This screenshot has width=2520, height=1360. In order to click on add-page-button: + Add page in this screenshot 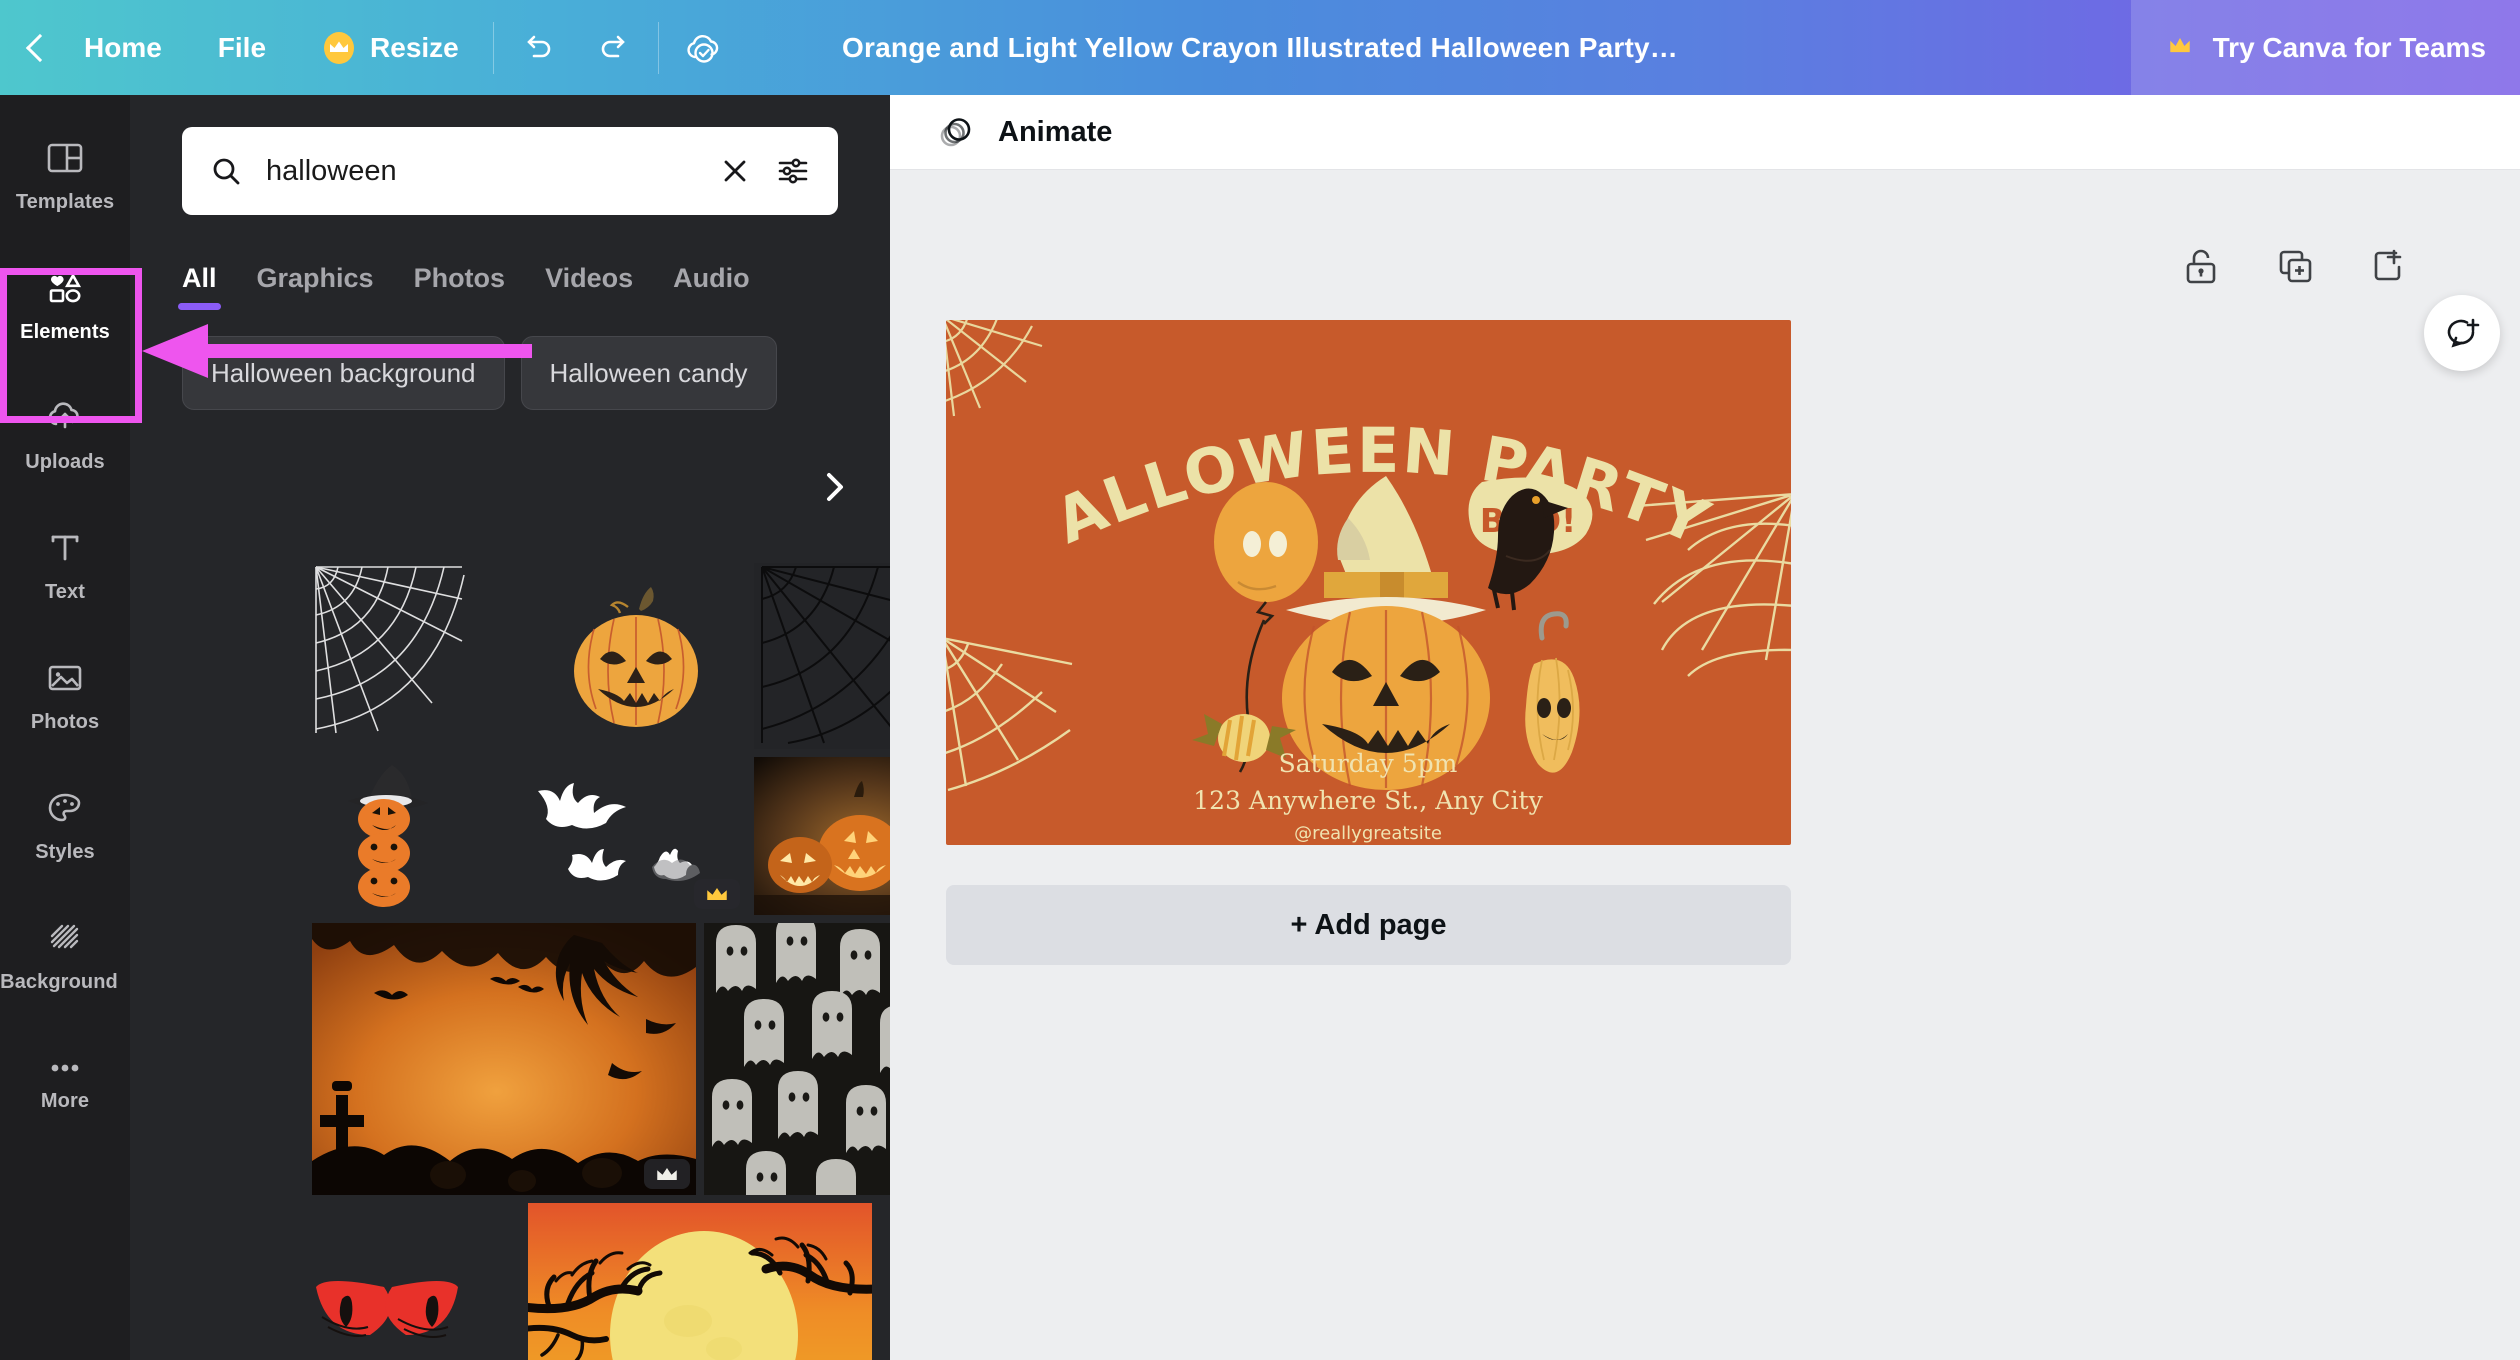, I will do `click(1368, 925)`.